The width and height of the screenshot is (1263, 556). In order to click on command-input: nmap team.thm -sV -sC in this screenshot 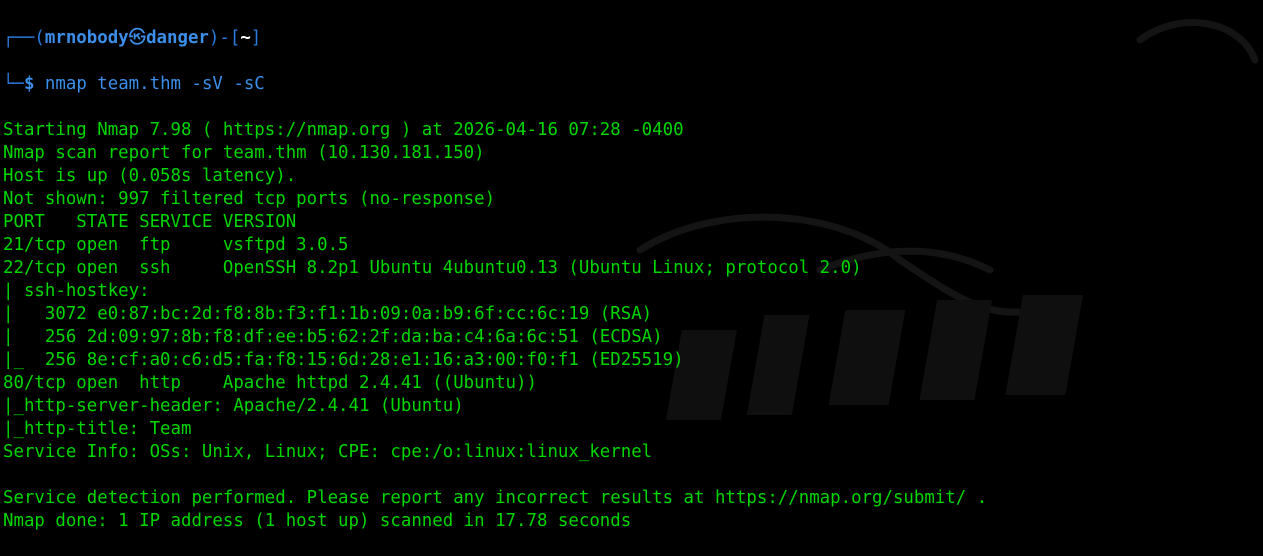, I will do `click(155, 84)`.